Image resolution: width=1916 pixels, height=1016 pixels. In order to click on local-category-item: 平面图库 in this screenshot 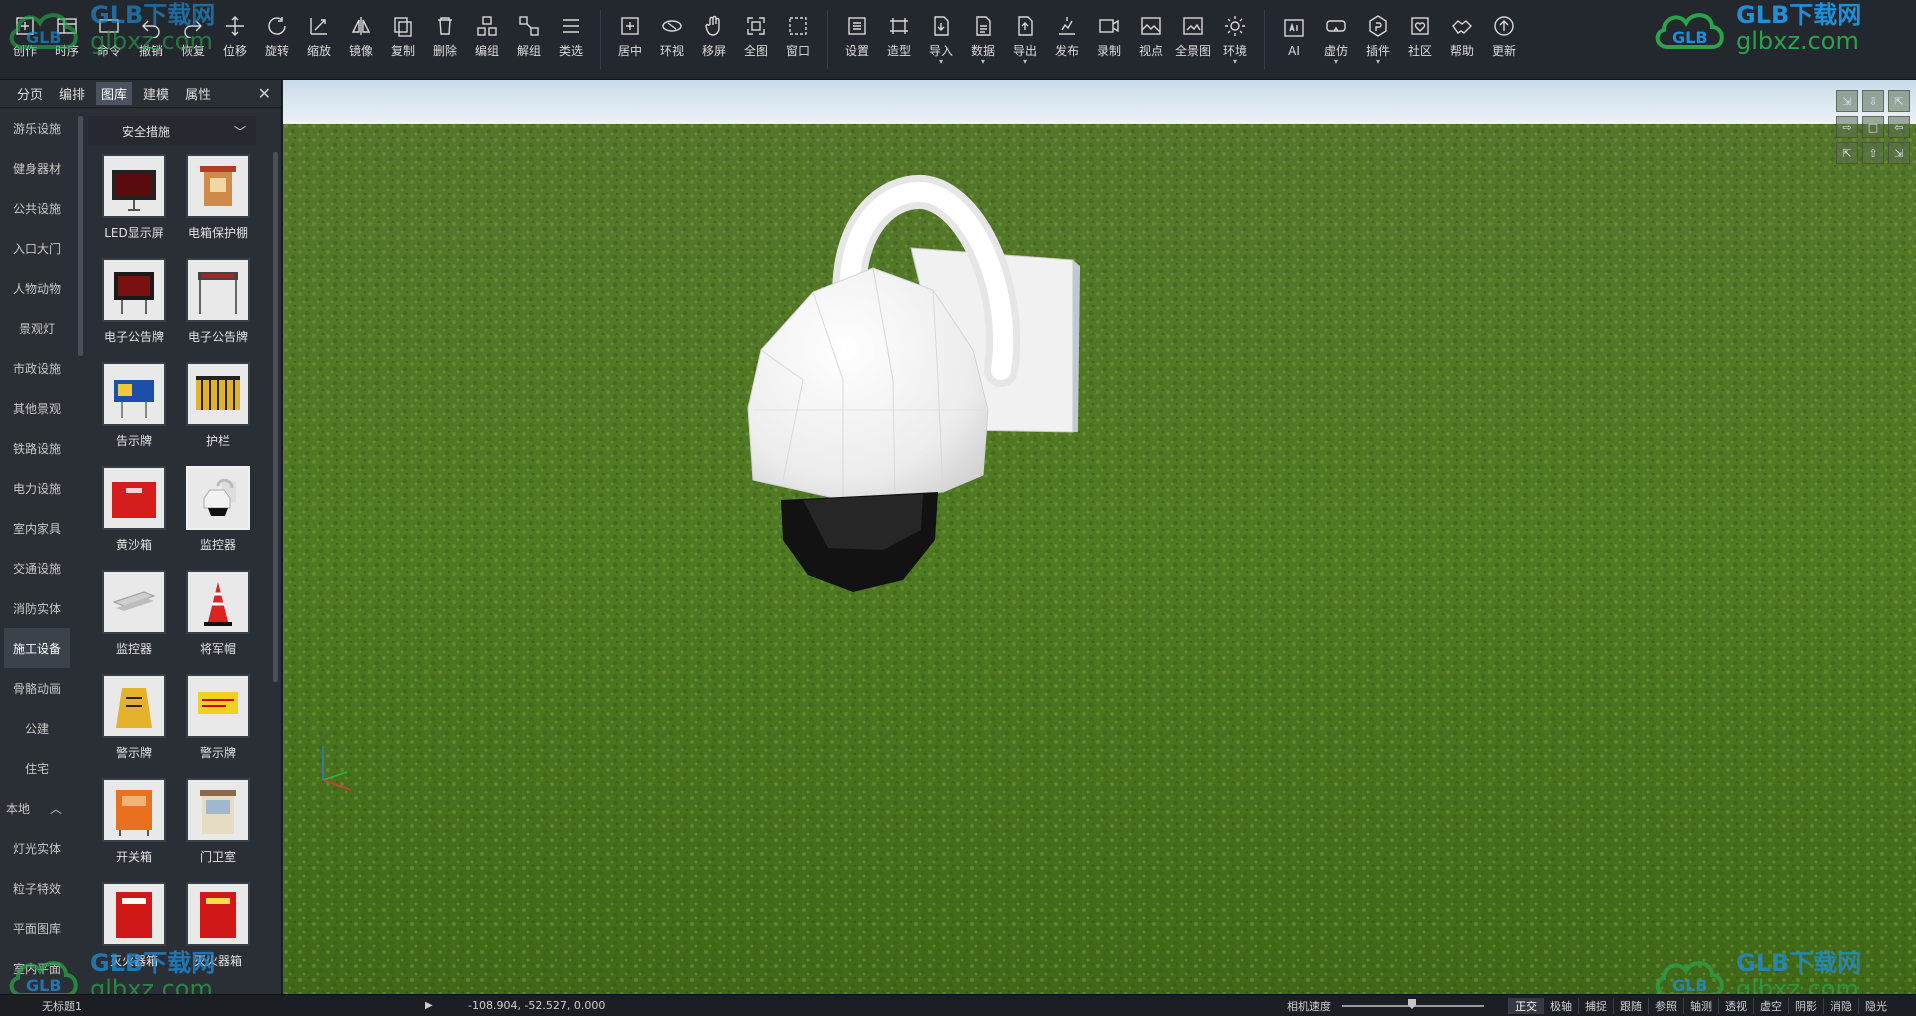, I will do `click(37, 928)`.